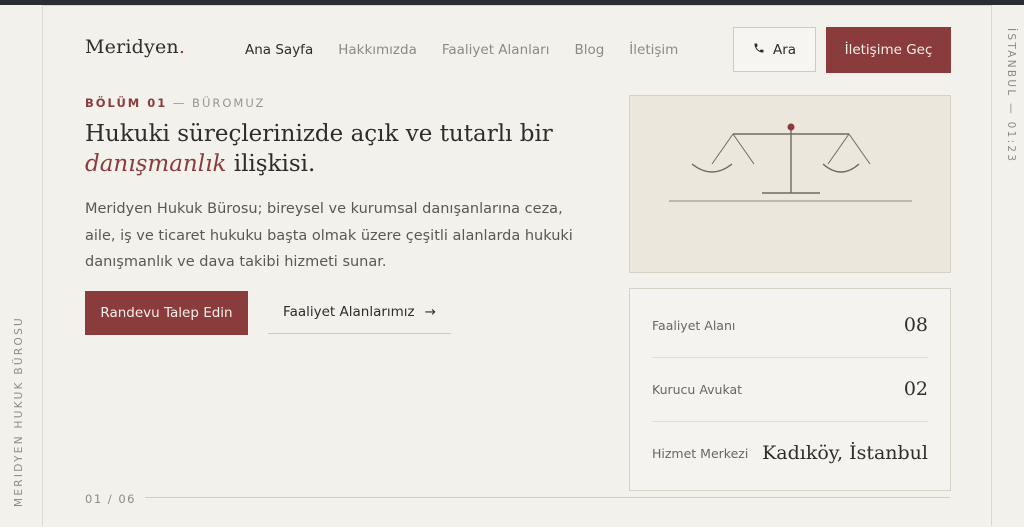  I want to click on stat-label: Kurucu Avukat, so click(697, 389).